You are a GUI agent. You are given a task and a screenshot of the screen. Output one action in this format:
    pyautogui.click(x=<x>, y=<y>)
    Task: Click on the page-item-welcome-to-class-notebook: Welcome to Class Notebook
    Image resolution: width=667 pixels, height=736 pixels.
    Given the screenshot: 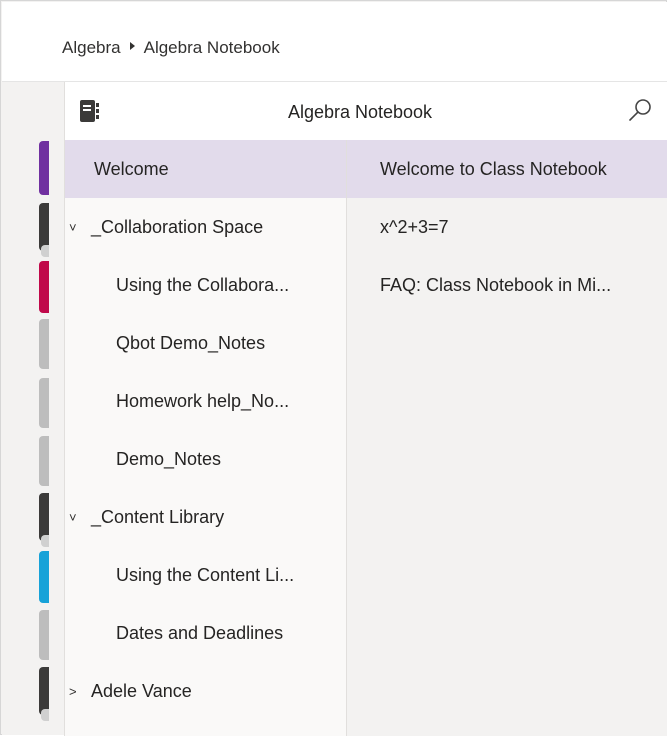 What is the action you would take?
    pyautogui.click(x=507, y=169)
    